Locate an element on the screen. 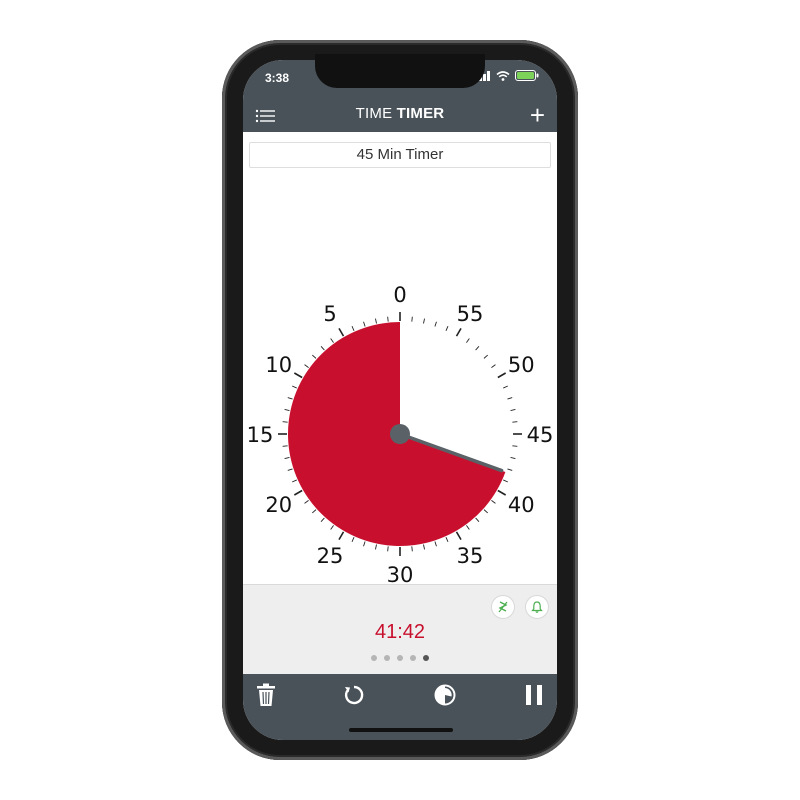 This screenshot has height=800, width=800. app-title: TIME TIMER is located at coordinates (400, 113).